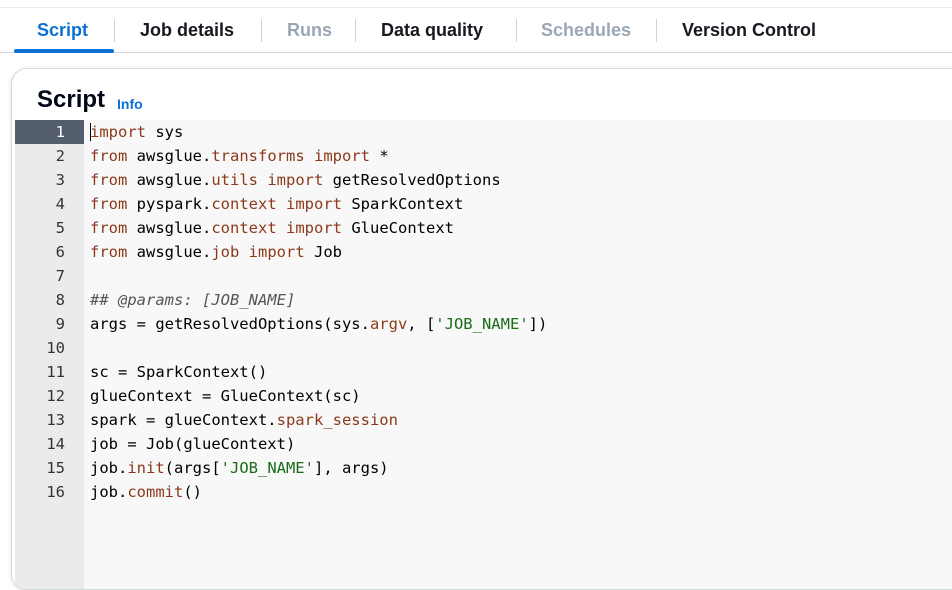 This screenshot has width=952, height=590. What do you see at coordinates (483, 132) in the screenshot?
I see `code-line: 1 import sys` at bounding box center [483, 132].